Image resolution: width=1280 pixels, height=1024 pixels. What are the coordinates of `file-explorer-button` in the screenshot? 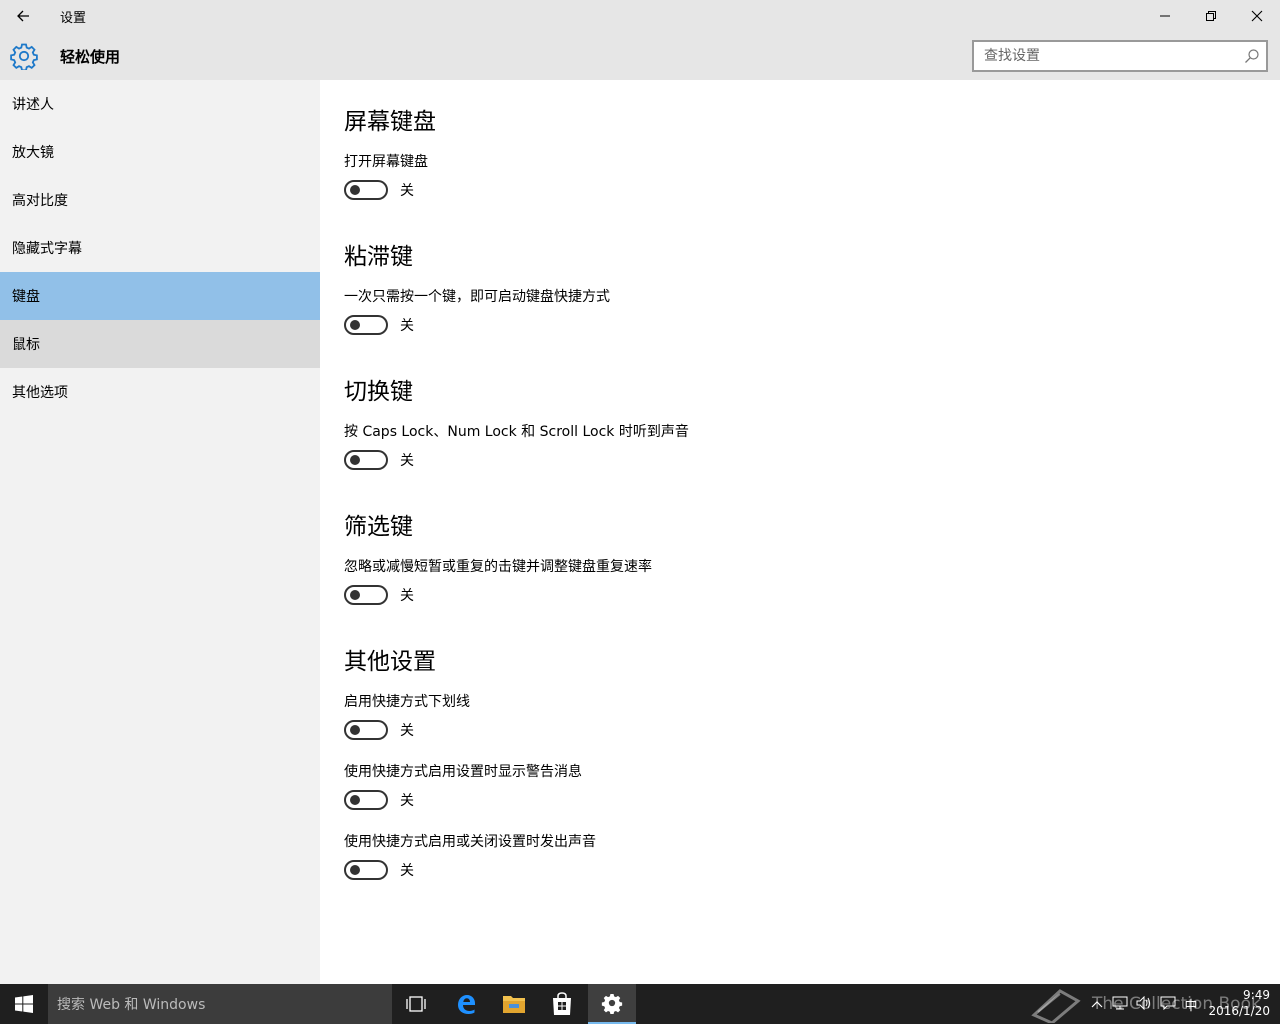 It's located at (514, 1004).